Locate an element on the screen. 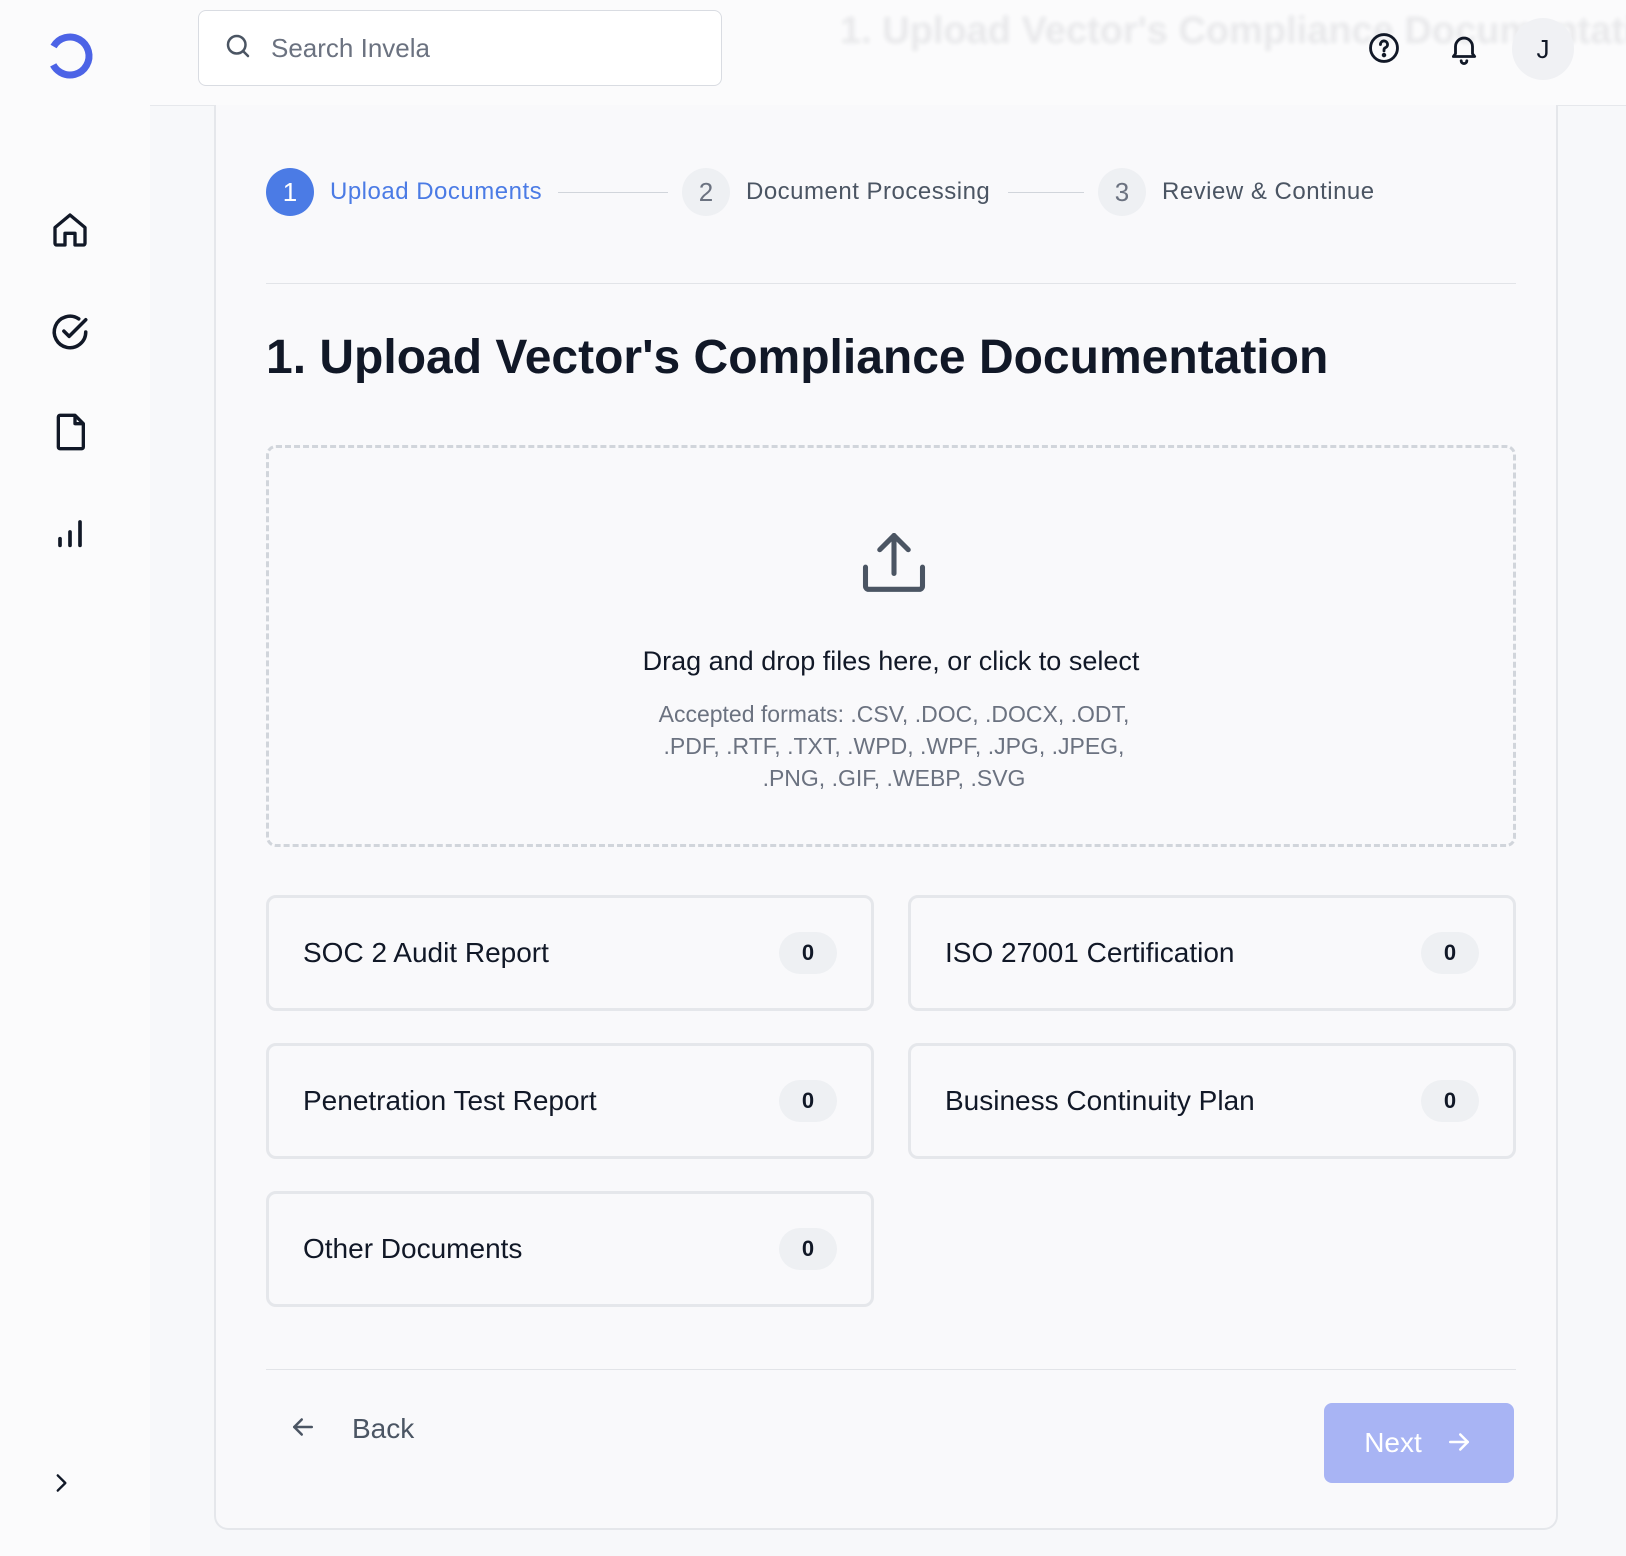 The image size is (1626, 1556). bar-chart-icon is located at coordinates (70, 534).